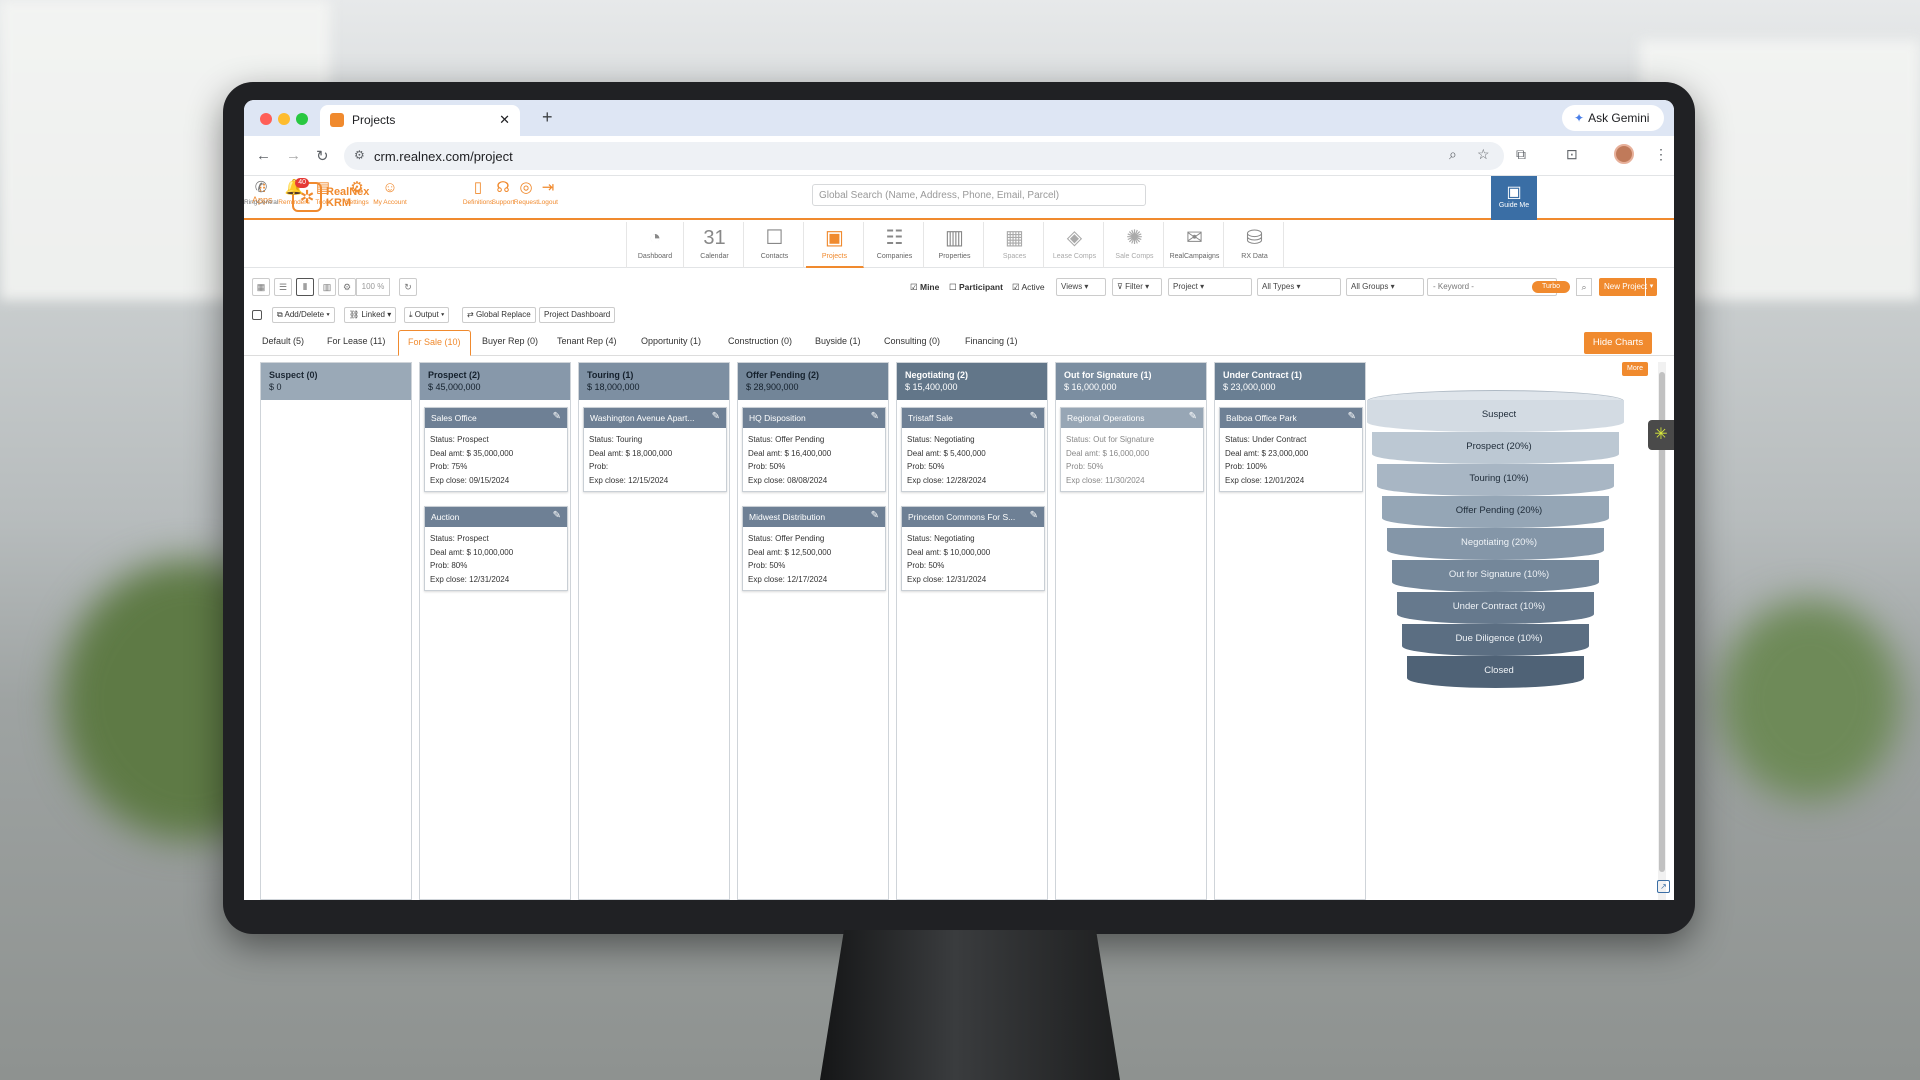 The image size is (1920, 1080). I want to click on grid-view-icon: ▦, so click(261, 287).